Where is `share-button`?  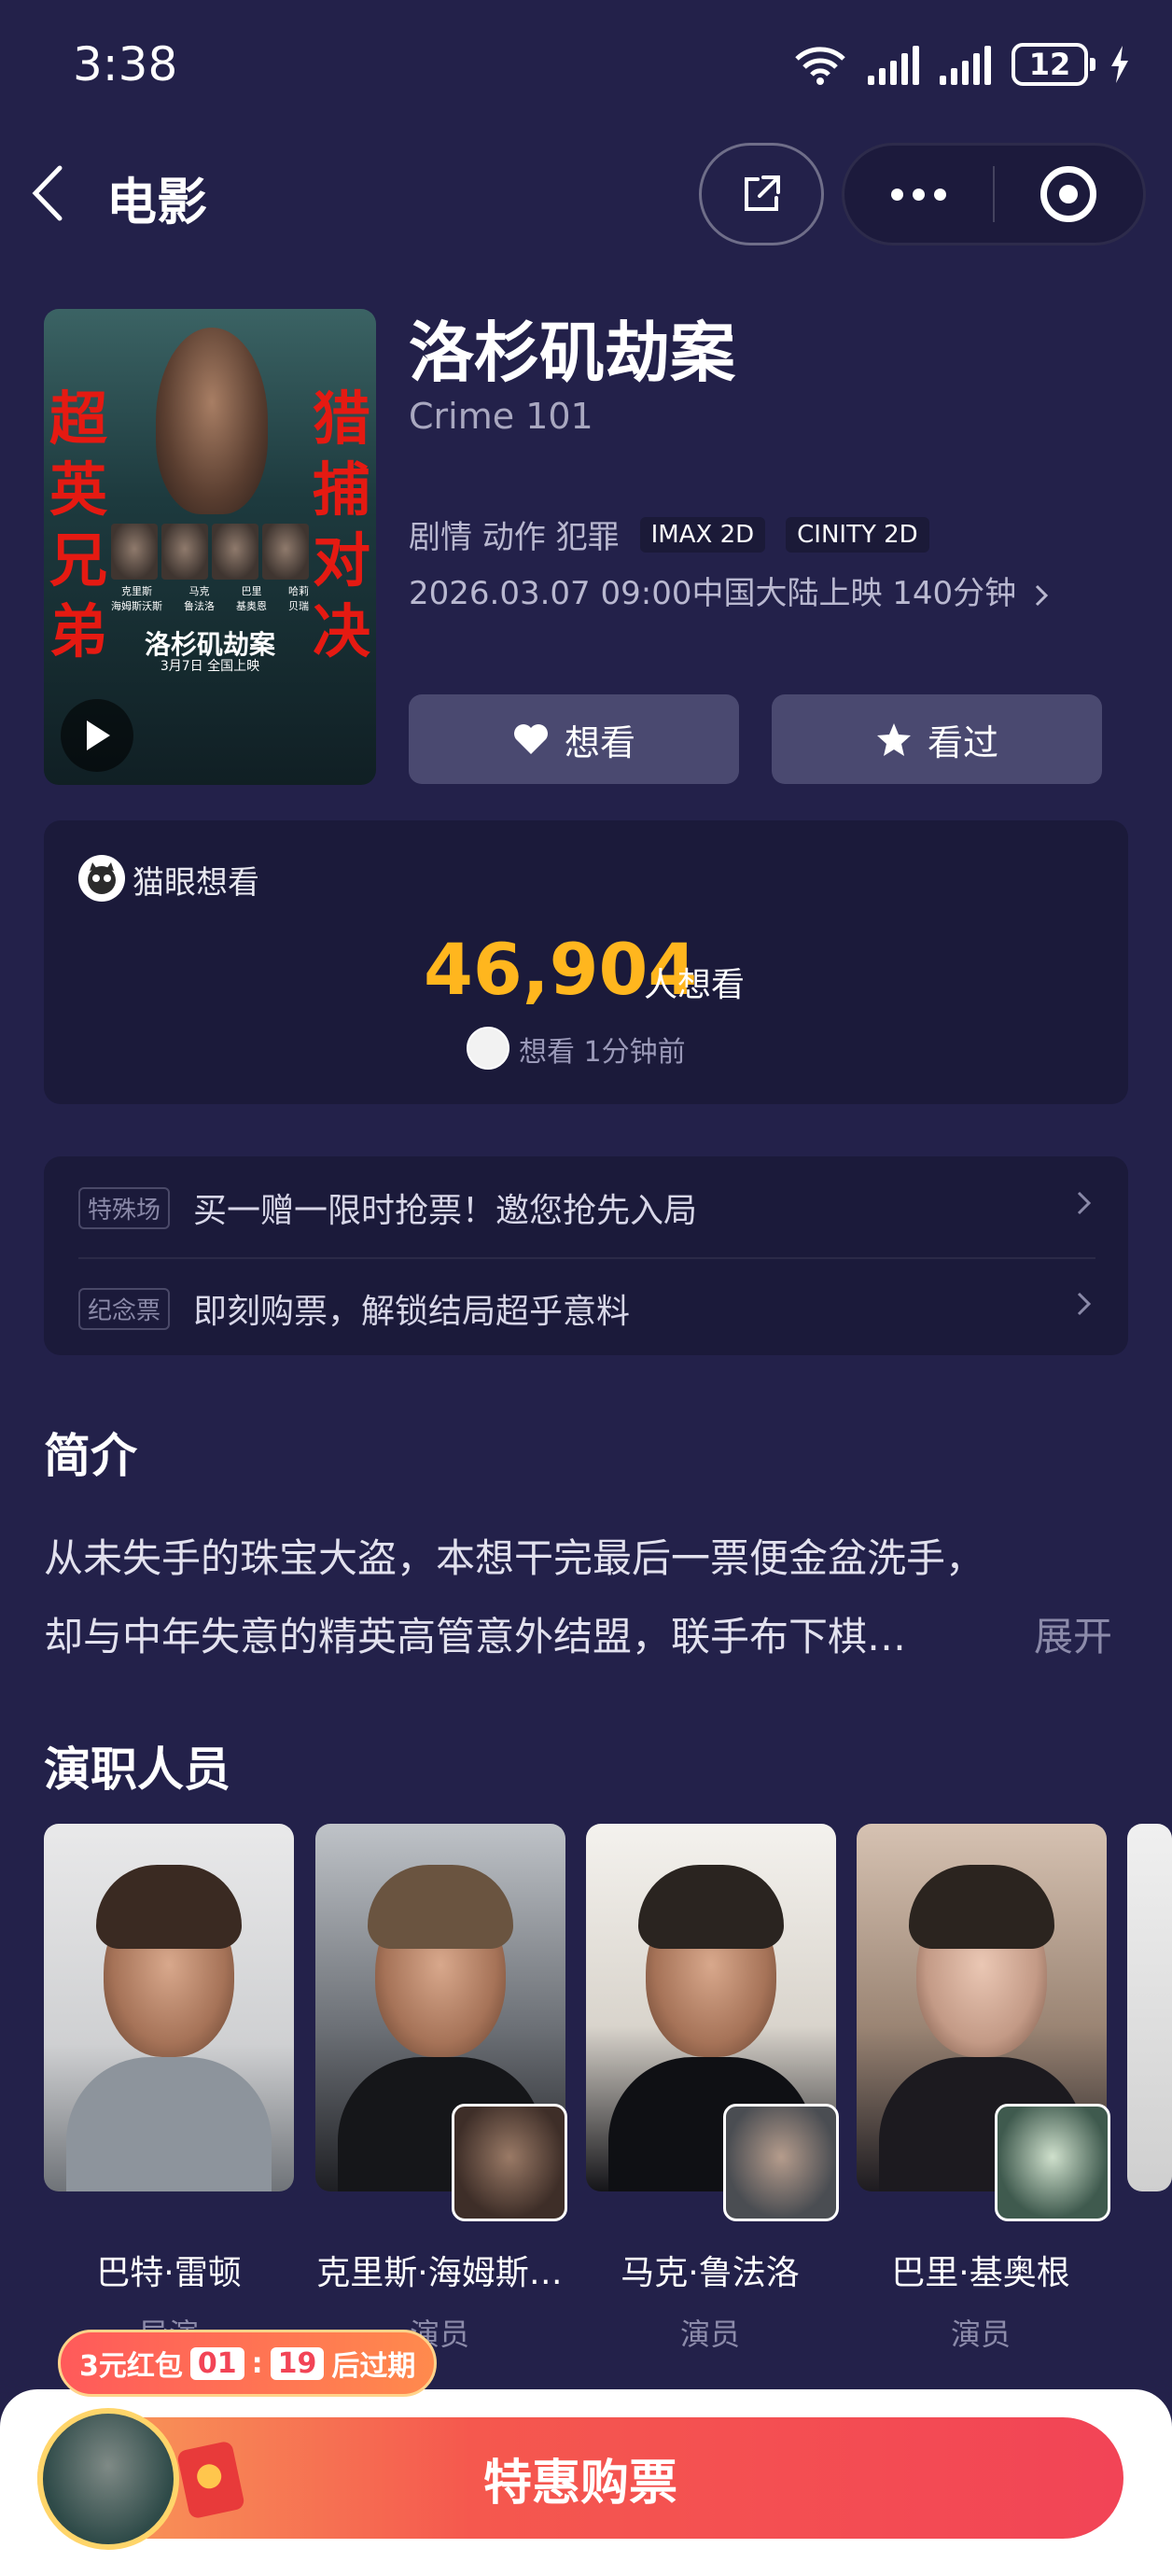
share-button is located at coordinates (761, 194).